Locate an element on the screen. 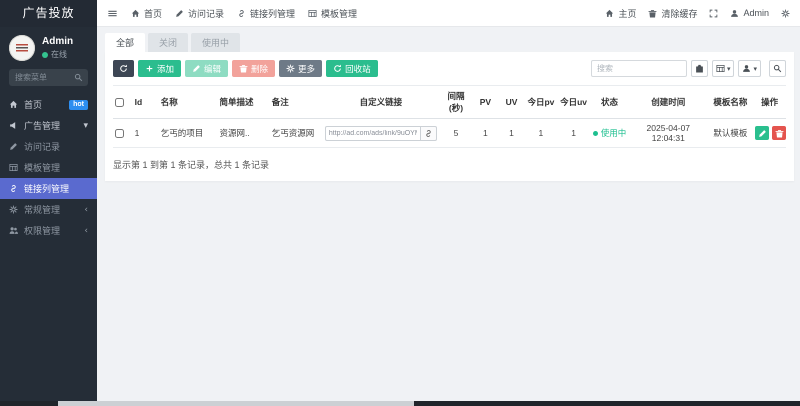 The image size is (800, 406). sidebar-item-label: 常规管理 is located at coordinates (42, 210).